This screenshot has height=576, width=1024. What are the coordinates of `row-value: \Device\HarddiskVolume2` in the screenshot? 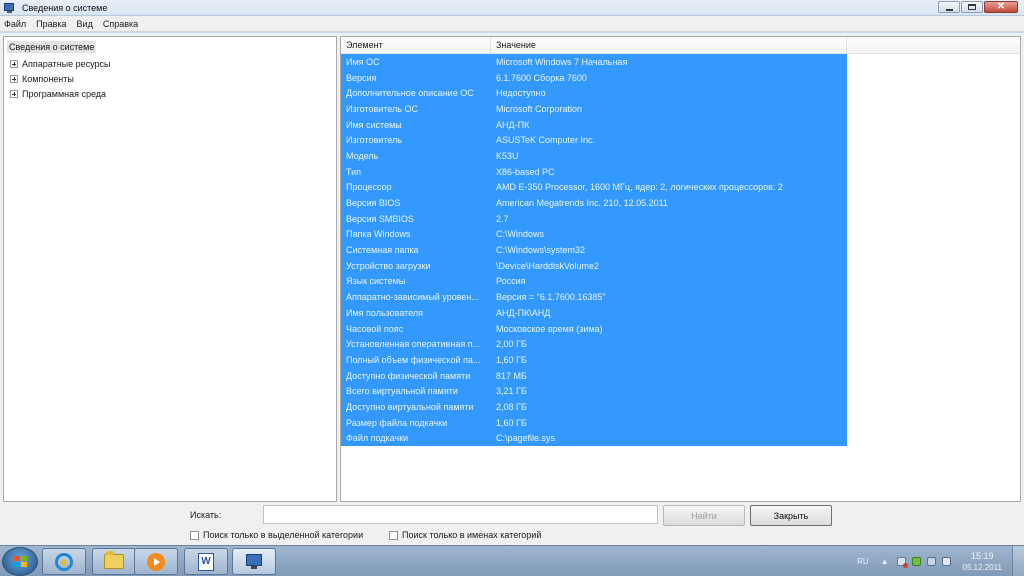 It's located at (548, 265).